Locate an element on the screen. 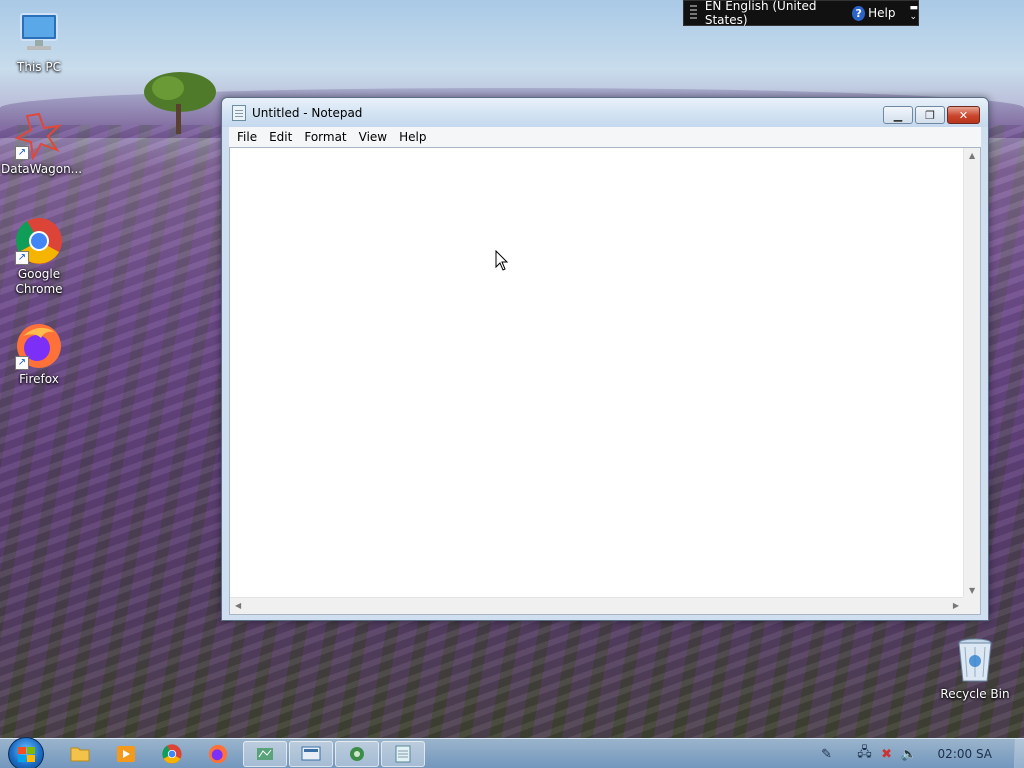 This screenshot has height=768, width=1024. taskbar-notepad is located at coordinates (403, 754).